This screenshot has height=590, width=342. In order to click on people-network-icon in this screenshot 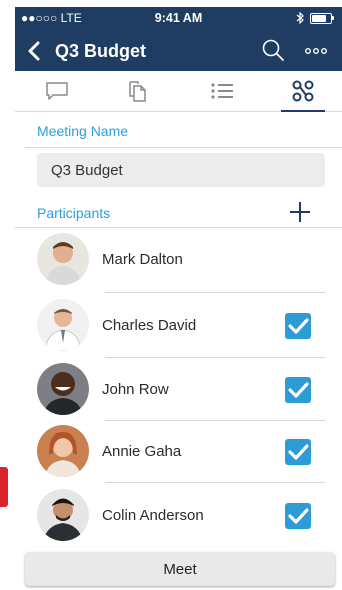, I will do `click(303, 91)`.